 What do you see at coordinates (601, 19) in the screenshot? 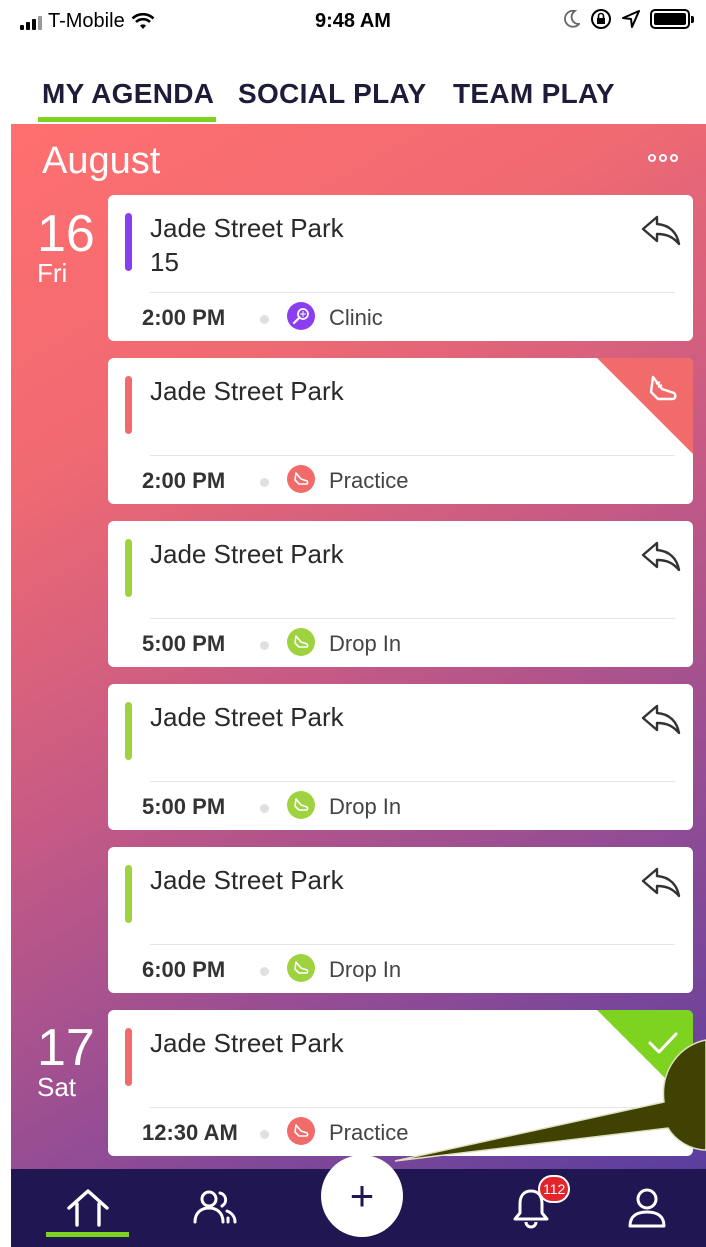
I see `rotation-lock-icon` at bounding box center [601, 19].